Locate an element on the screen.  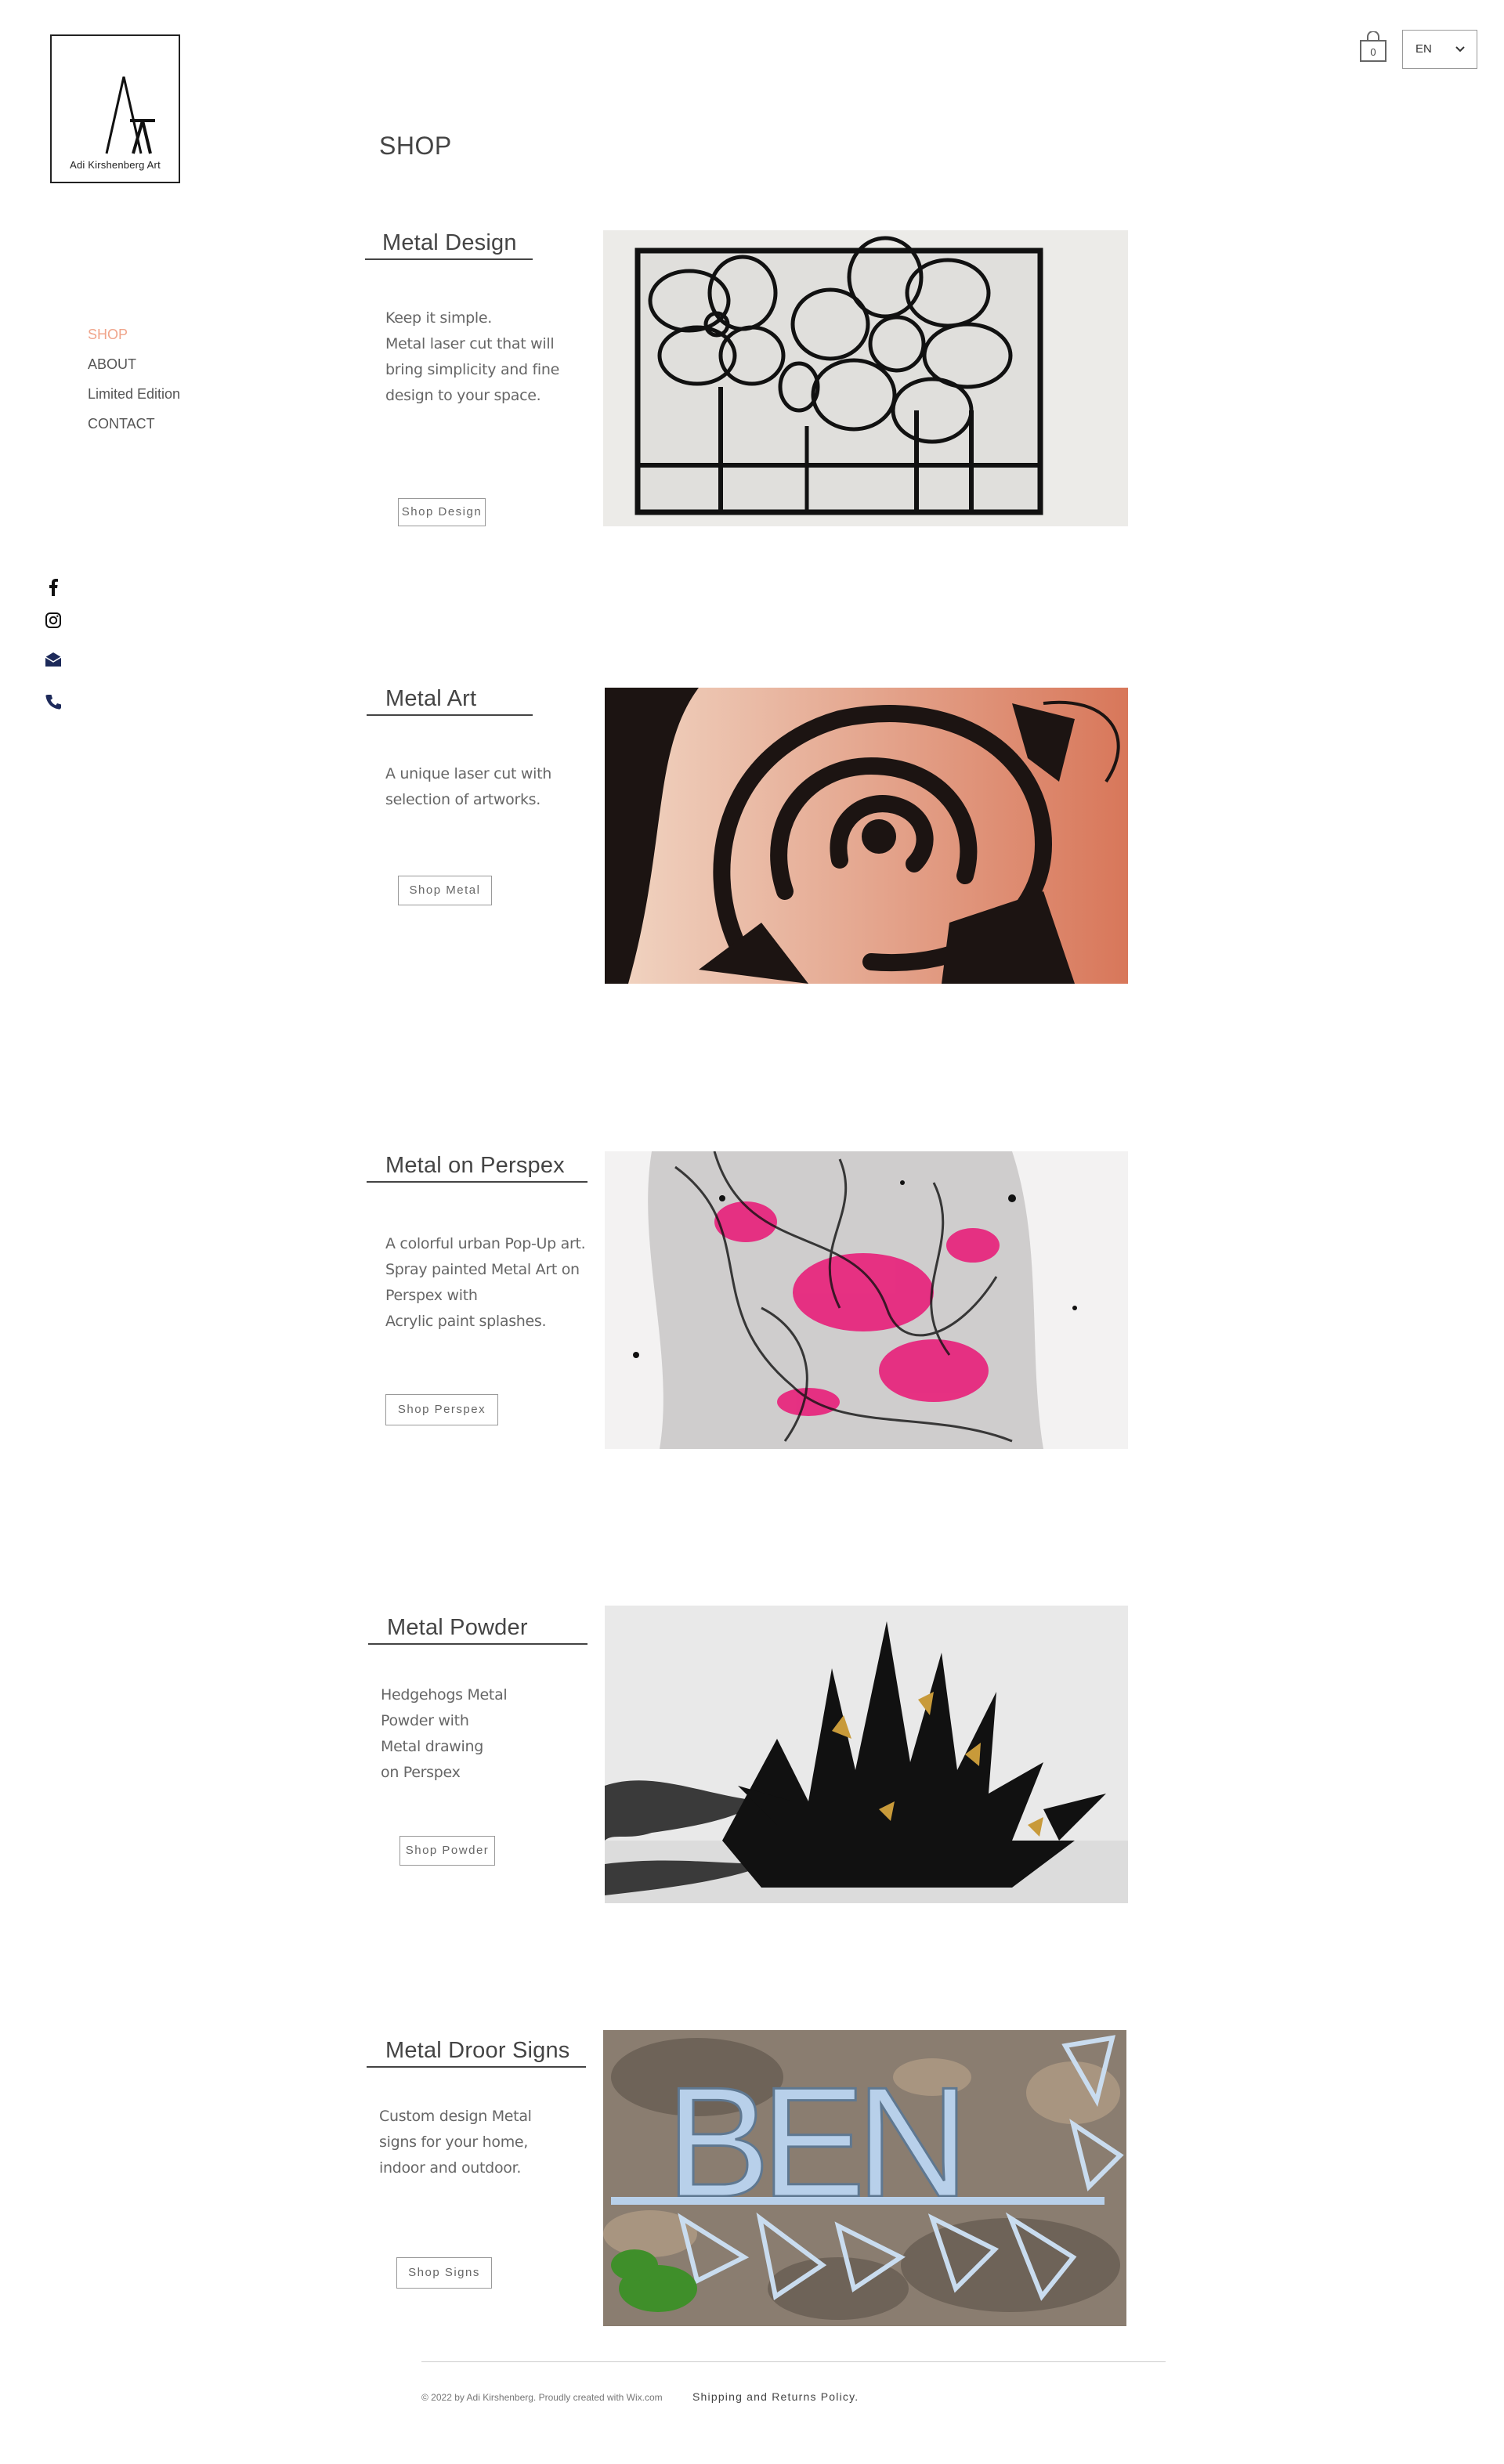
description-line: A unique laser cut with is located at coordinates (468, 773).